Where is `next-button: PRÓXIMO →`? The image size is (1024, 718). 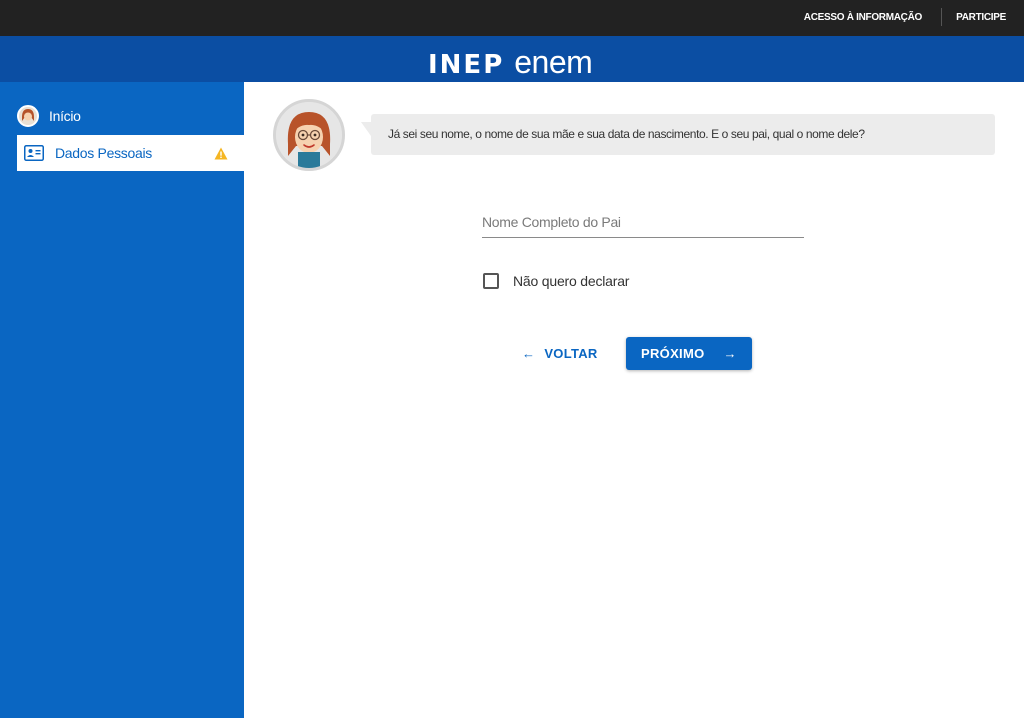 next-button: PRÓXIMO → is located at coordinates (689, 353).